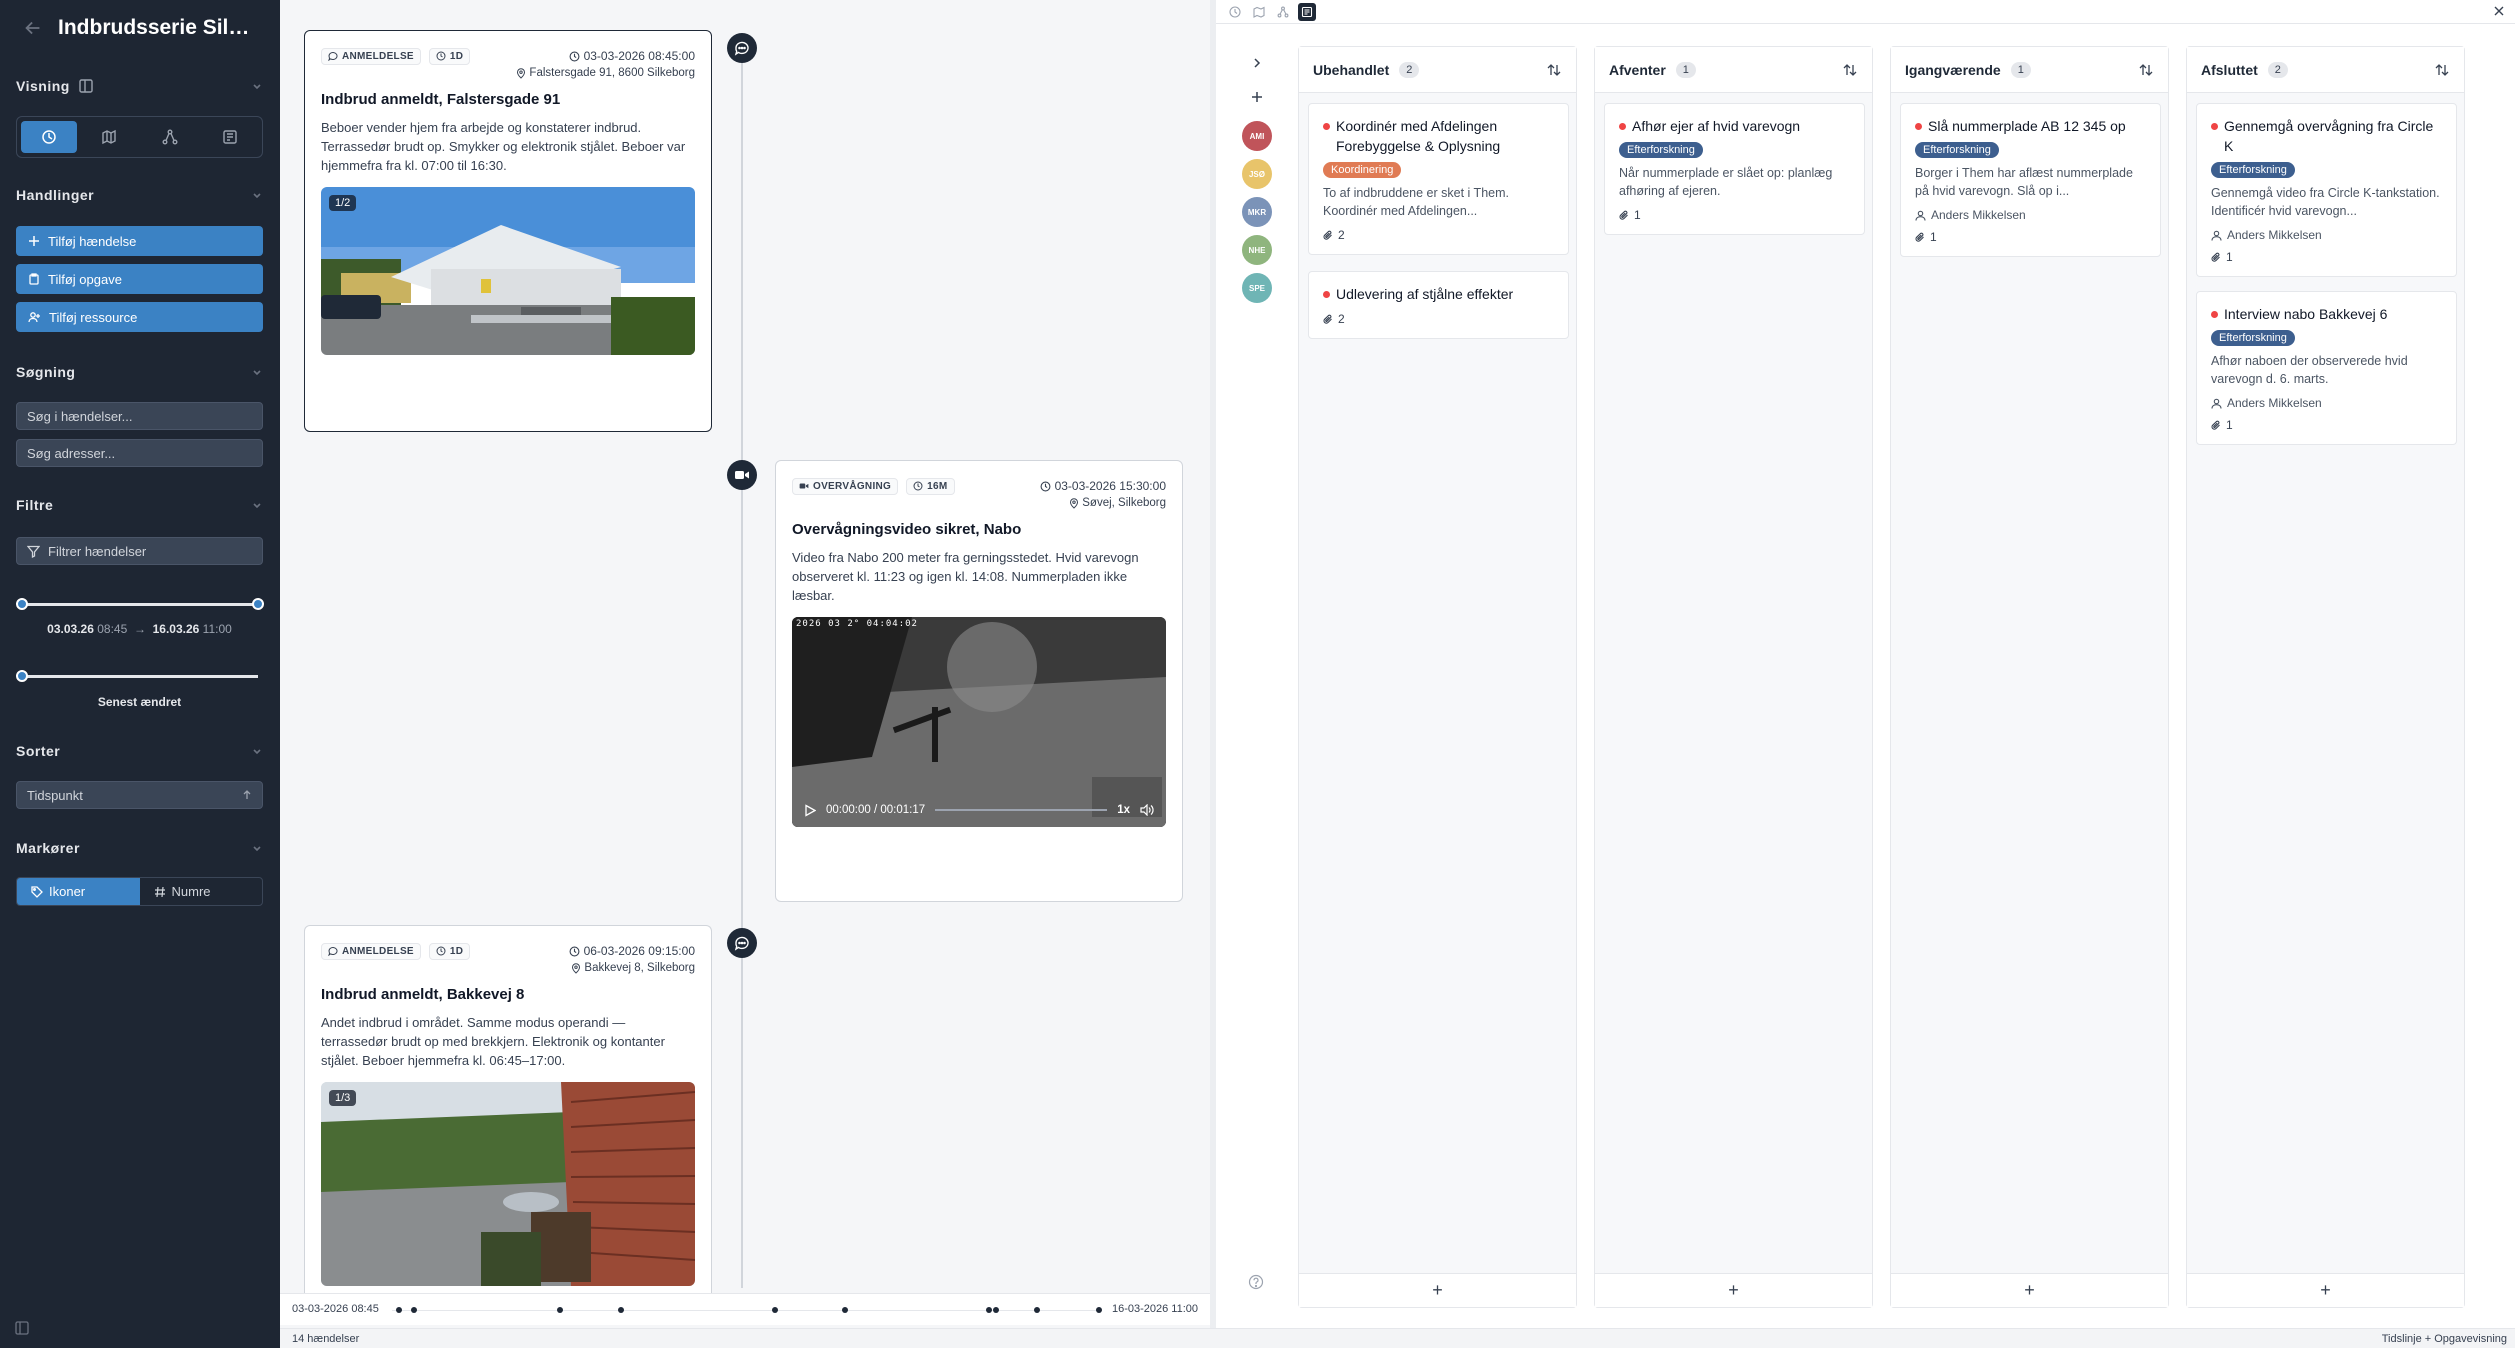 This screenshot has width=2515, height=1348. What do you see at coordinates (1341, 319) in the screenshot?
I see `attachment-count-value: 2` at bounding box center [1341, 319].